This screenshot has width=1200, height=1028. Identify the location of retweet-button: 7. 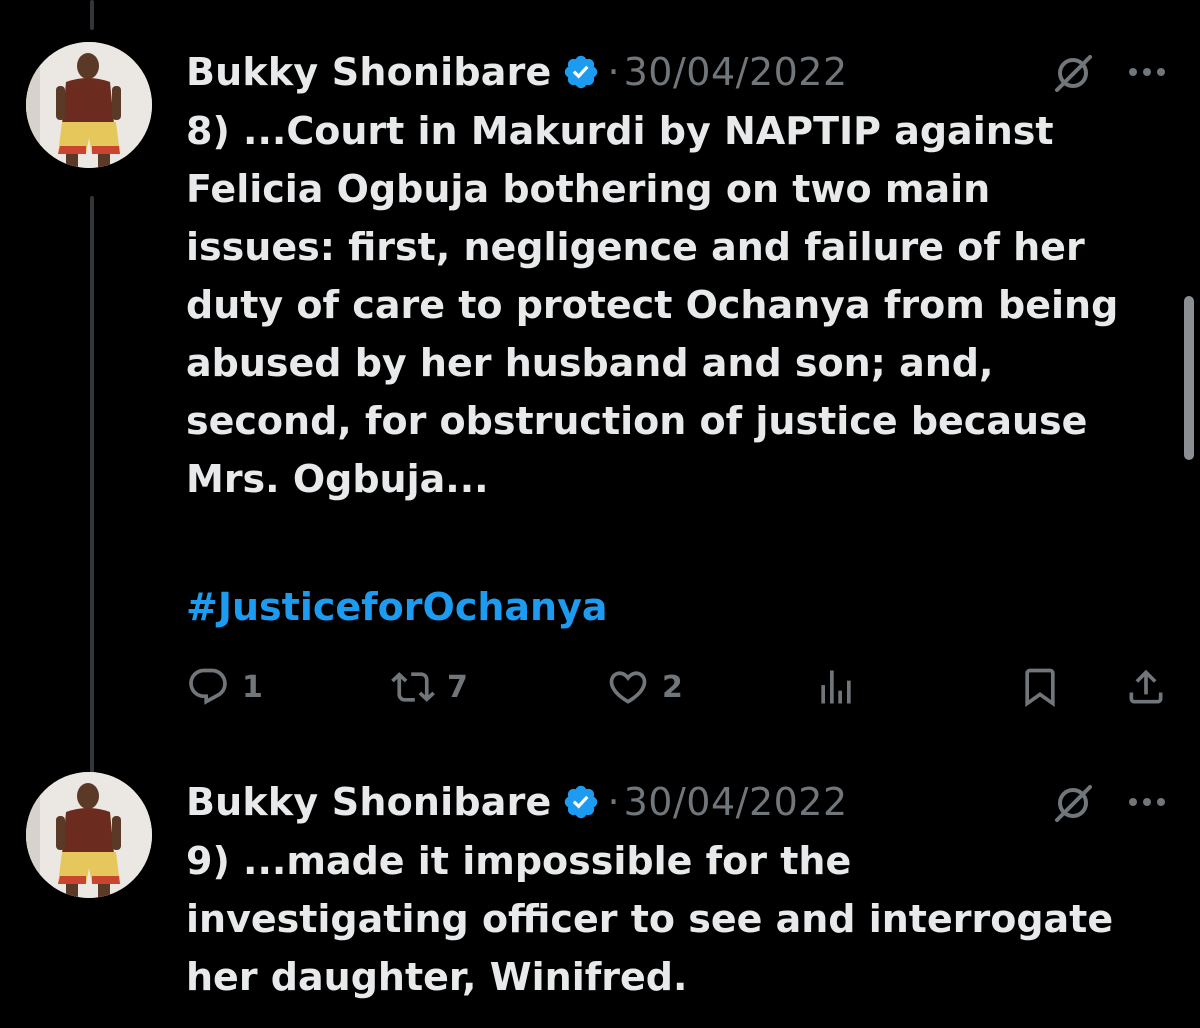
(429, 687).